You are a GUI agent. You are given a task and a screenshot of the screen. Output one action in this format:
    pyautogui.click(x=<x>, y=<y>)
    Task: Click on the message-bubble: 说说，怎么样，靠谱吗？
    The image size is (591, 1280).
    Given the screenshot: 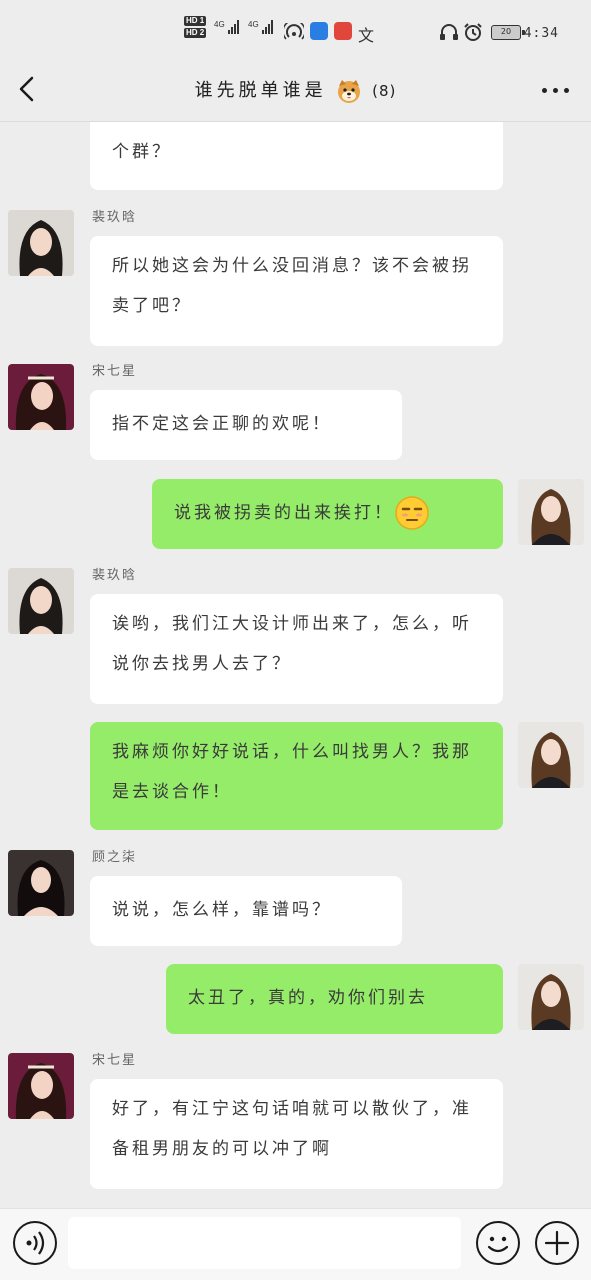 What is the action you would take?
    pyautogui.click(x=246, y=911)
    